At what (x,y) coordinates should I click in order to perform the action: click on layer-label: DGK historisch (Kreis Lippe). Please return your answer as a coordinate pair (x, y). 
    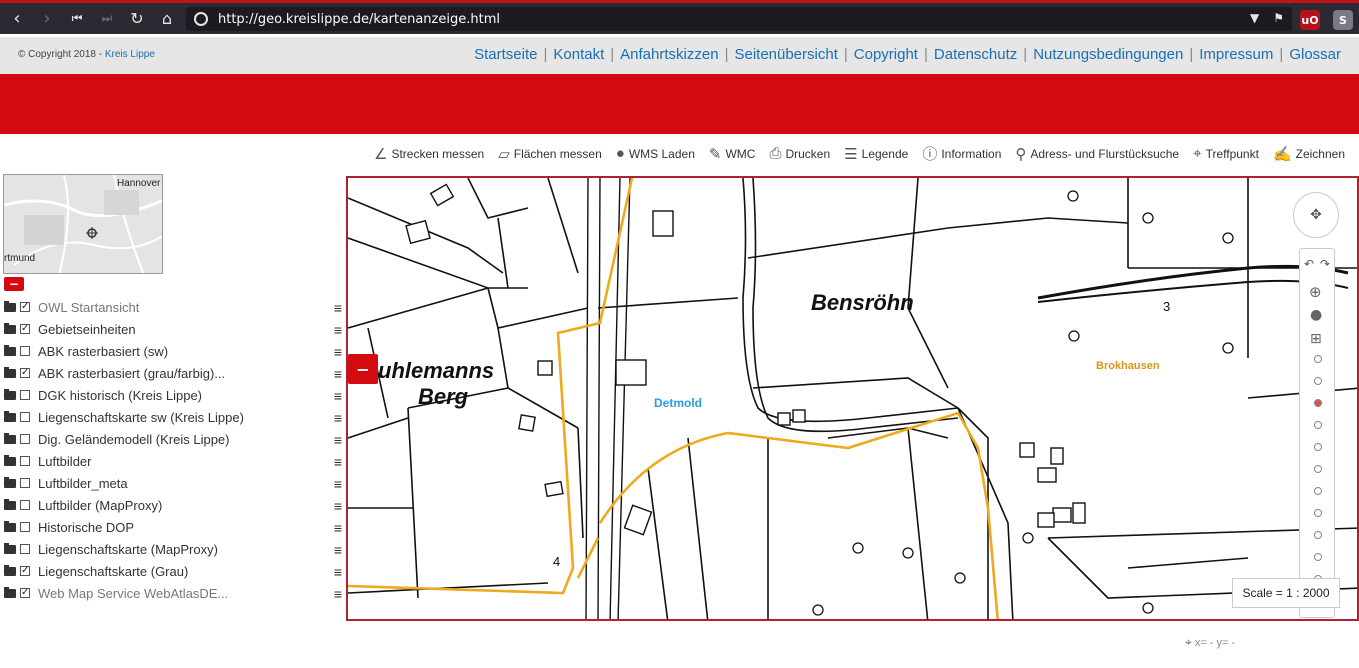
    Looking at the image, I should click on (120, 395).